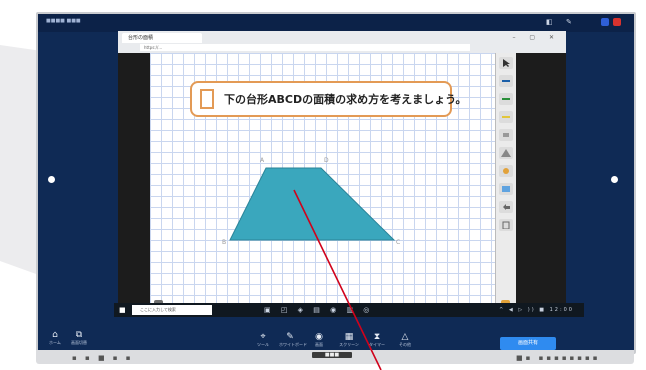  What do you see at coordinates (337, 279) in the screenshot?
I see `pointer-line` at bounding box center [337, 279].